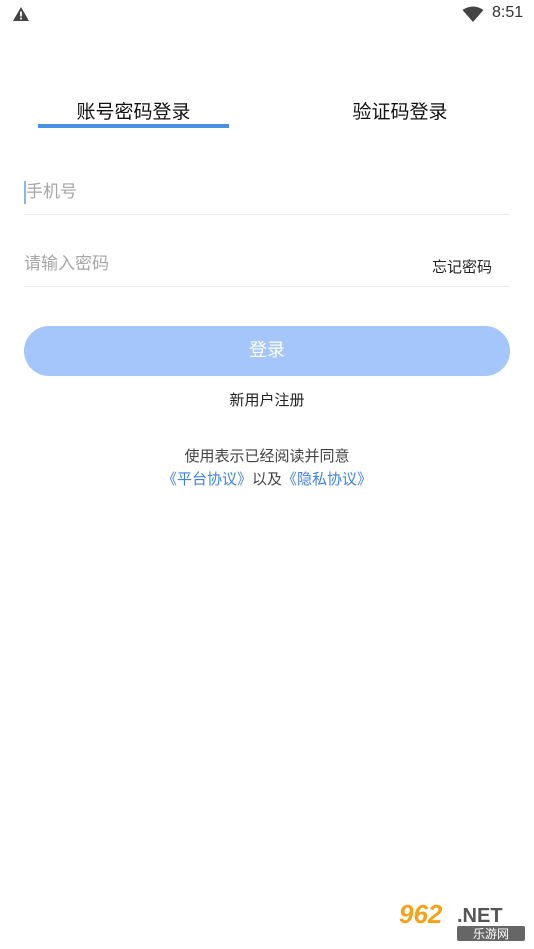  I want to click on status-time: 8:51, so click(508, 12).